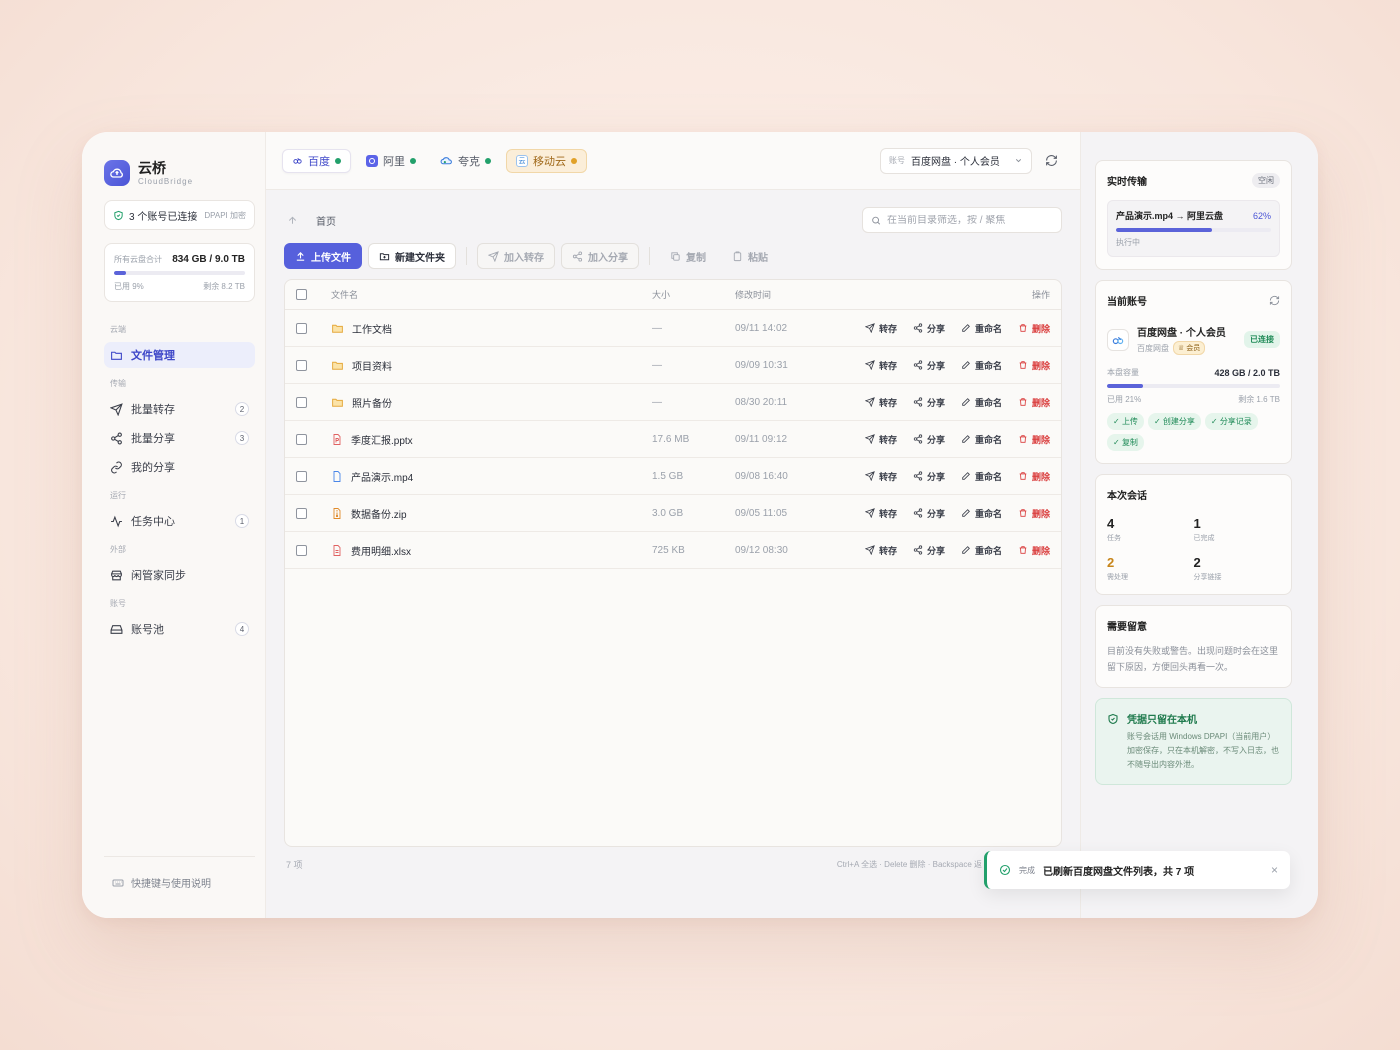  I want to click on capability-chip: ✓ 创建分享, so click(1174, 421).